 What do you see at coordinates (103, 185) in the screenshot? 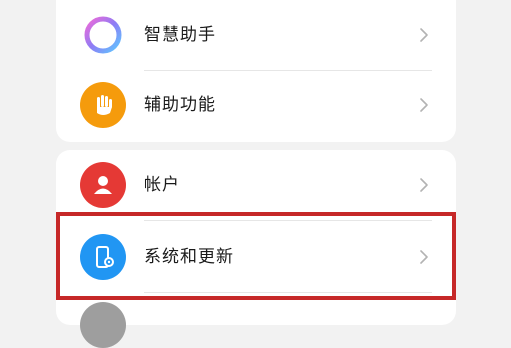
I see `account-icon` at bounding box center [103, 185].